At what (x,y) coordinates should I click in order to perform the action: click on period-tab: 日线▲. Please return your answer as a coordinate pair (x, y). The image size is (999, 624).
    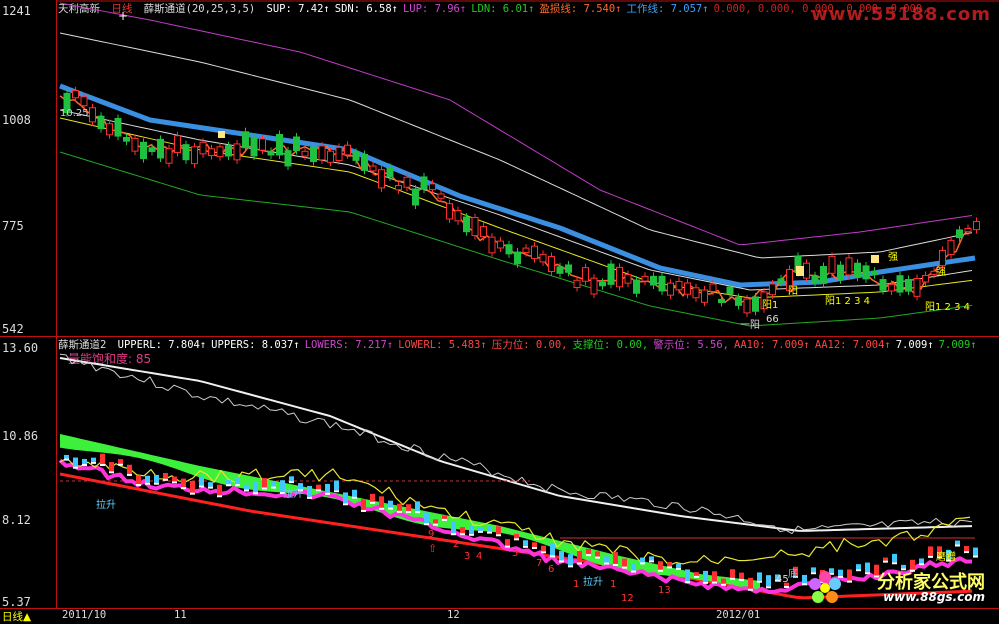
    Looking at the image, I should click on (16, 616).